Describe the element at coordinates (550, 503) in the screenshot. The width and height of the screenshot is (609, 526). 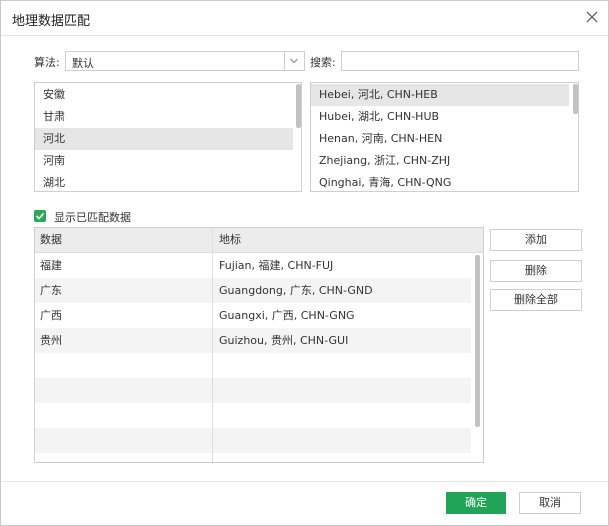
I see `cancel-button: 取消` at that location.